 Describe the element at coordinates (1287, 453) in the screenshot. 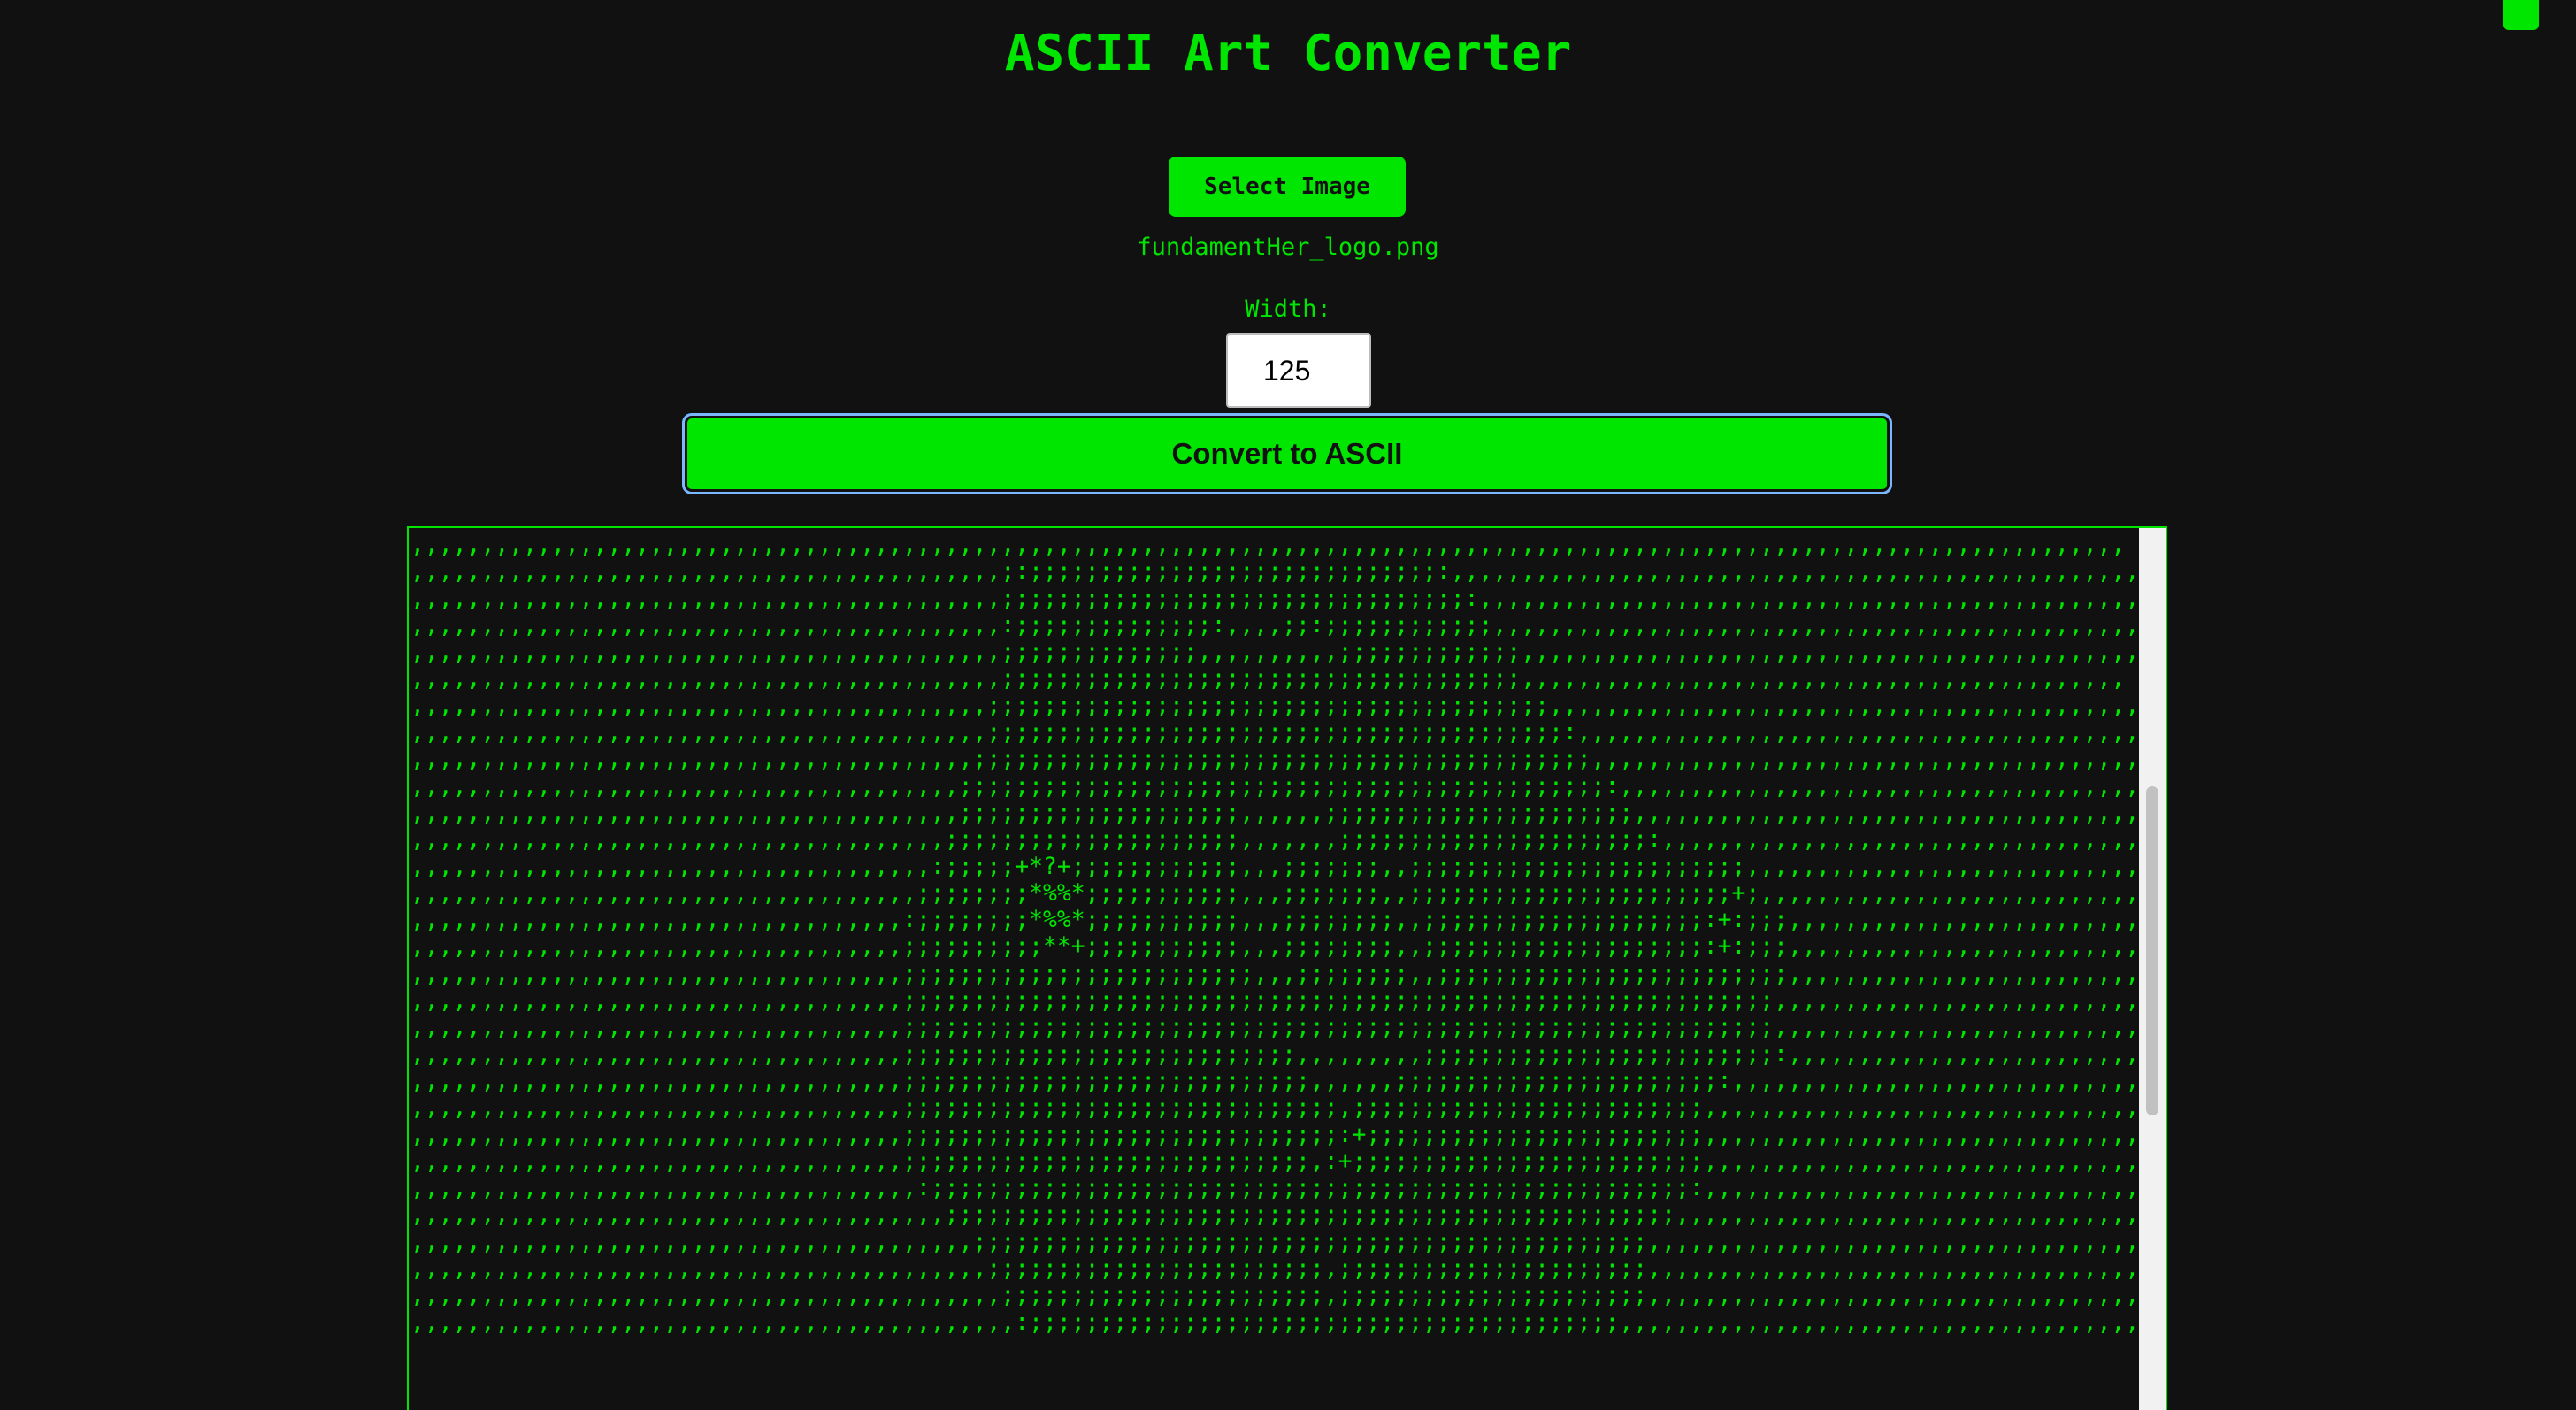

I see `convert-to-ascii-button: Convert to ASCII` at that location.